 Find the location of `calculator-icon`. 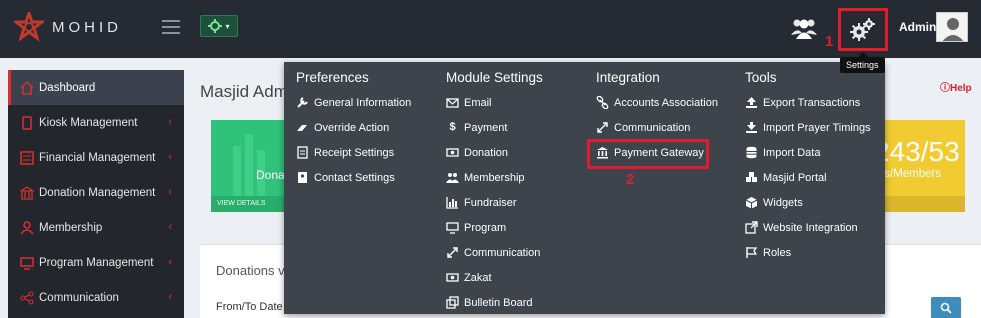

calculator-icon is located at coordinates (27, 157).